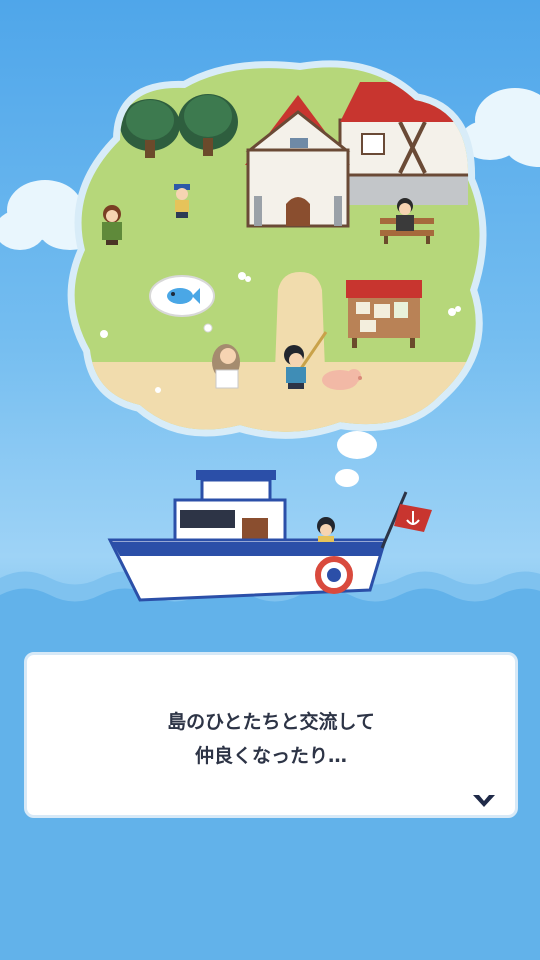 This screenshot has height=960, width=540. Describe the element at coordinates (269, 536) in the screenshot. I see `boat` at that location.